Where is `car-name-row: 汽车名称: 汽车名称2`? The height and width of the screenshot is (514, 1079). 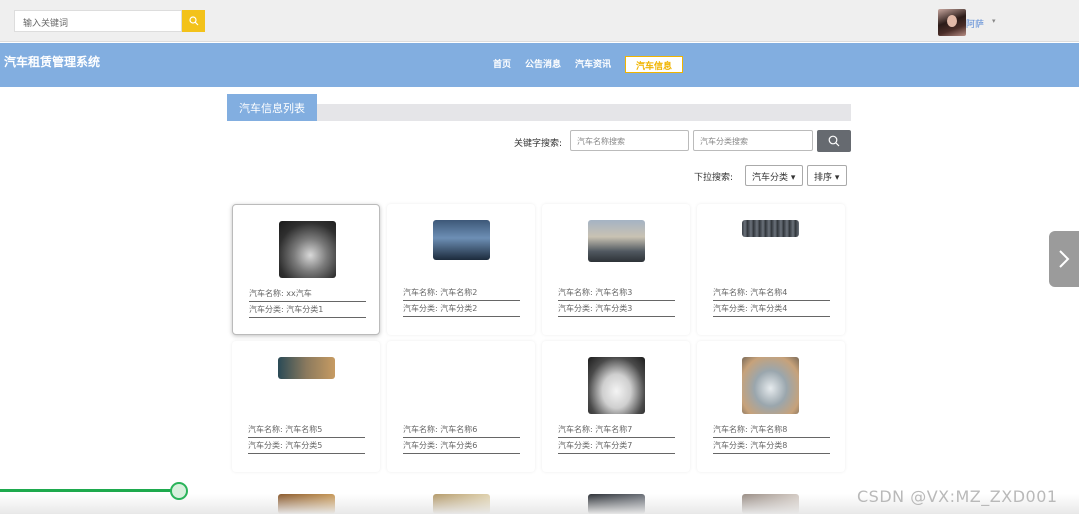 car-name-row: 汽车名称: 汽车名称2 is located at coordinates (461, 294).